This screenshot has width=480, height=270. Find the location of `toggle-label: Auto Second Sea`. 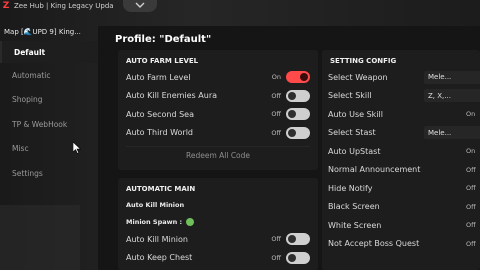

toggle-label: Auto Second Sea is located at coordinates (160, 114).